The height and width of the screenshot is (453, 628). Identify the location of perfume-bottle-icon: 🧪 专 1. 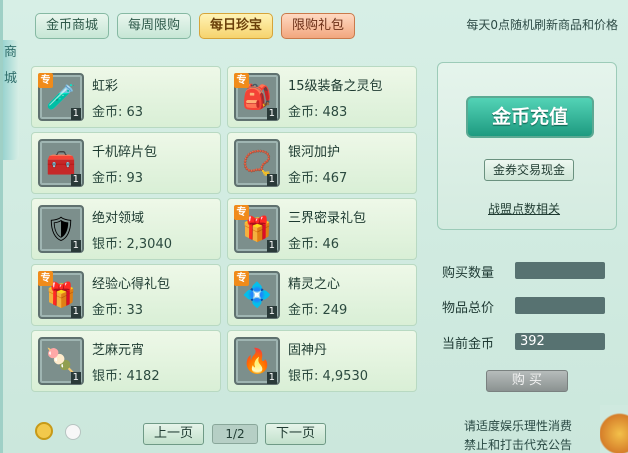
(61, 97).